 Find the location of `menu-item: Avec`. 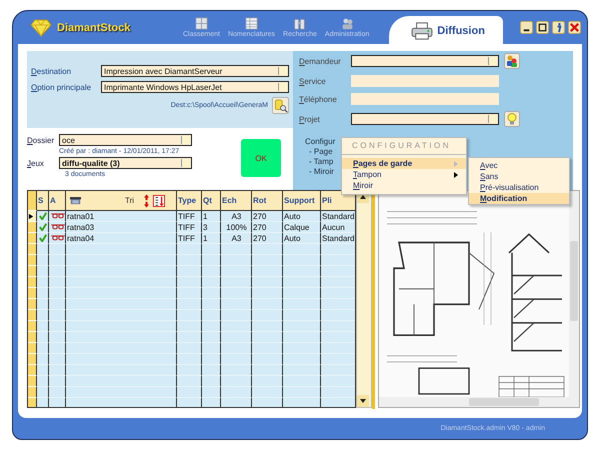

menu-item: Avec is located at coordinates (519, 165).